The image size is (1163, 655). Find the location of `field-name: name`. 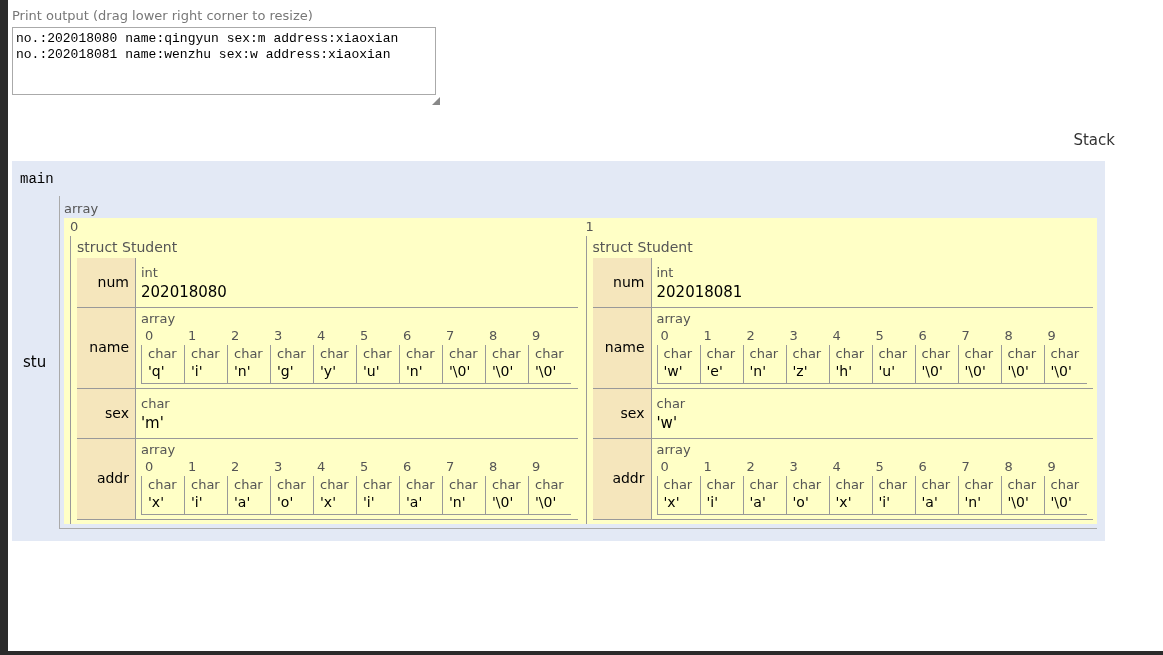

field-name: name is located at coordinates (109, 347).